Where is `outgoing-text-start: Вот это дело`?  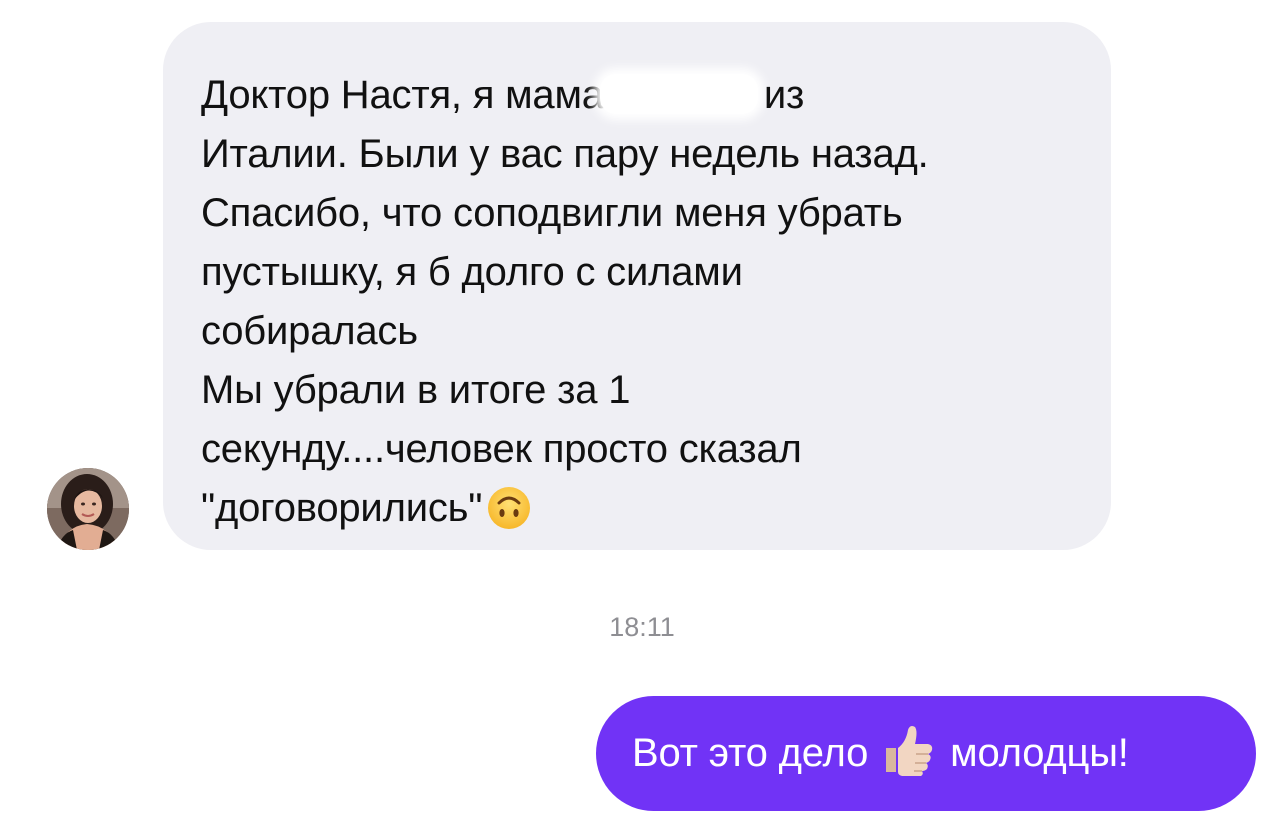
outgoing-text-start: Вот это дело is located at coordinates (750, 753).